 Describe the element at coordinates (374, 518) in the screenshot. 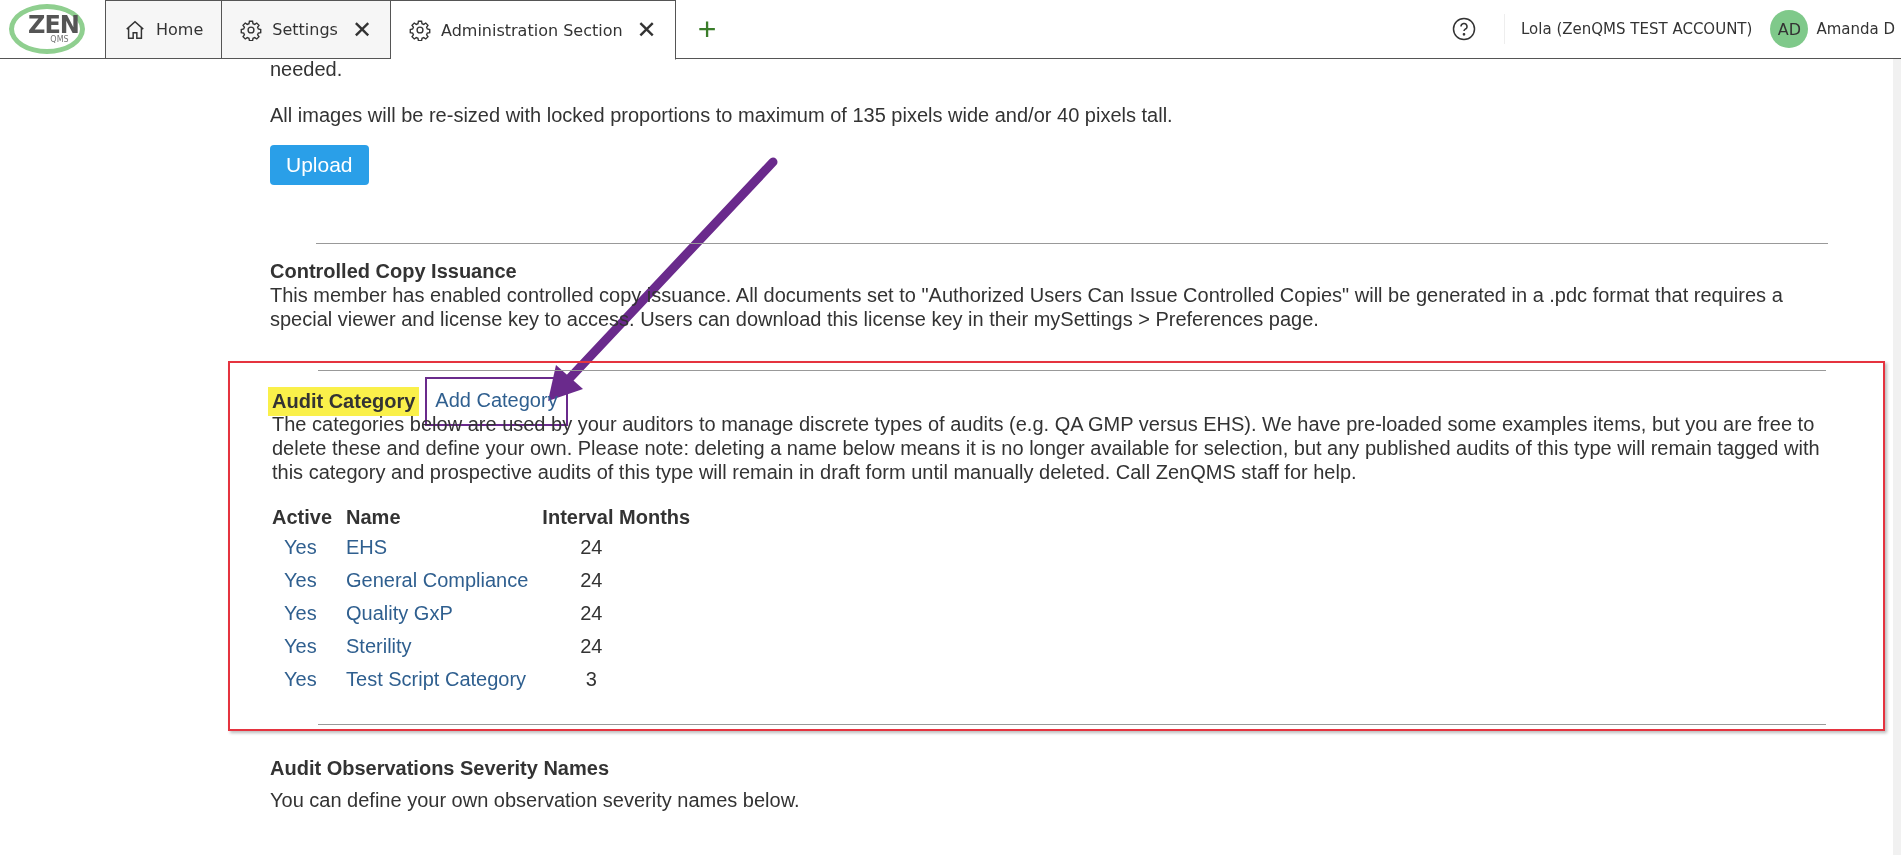

I see `column-header: Name` at that location.